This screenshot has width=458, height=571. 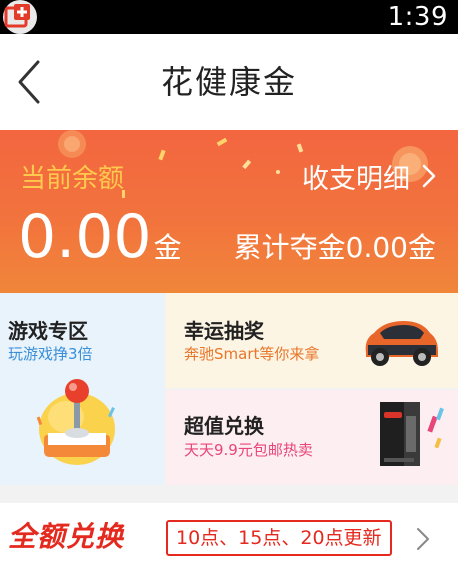 I want to click on details-link: 收支明细, so click(x=370, y=176).